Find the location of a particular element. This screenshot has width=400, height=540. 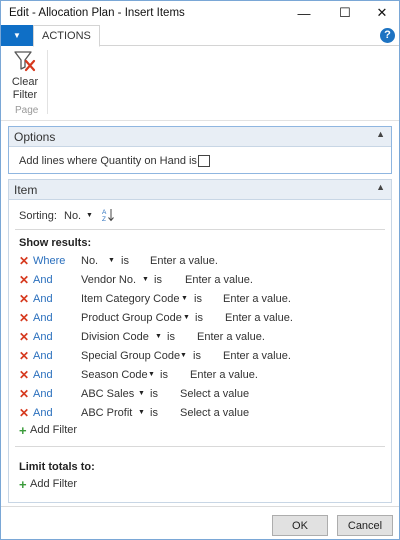

maximize-button: ☐ is located at coordinates (345, 13).